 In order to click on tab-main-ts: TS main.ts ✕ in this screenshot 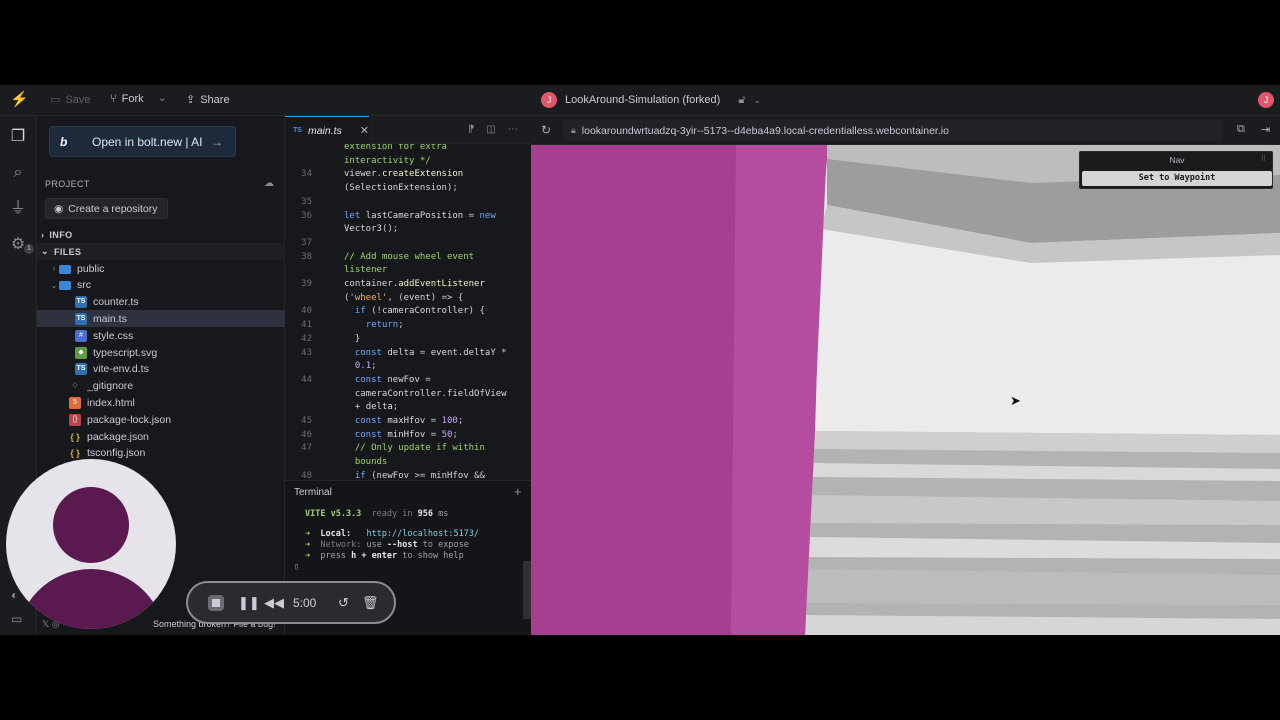, I will do `click(327, 130)`.